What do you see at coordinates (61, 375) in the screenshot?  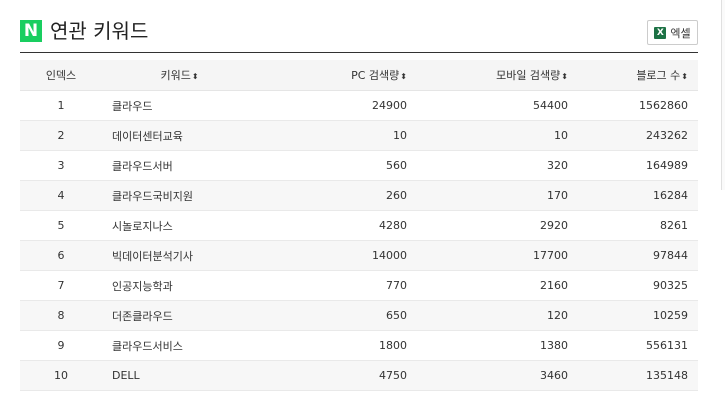 I see `cell-index: 10` at bounding box center [61, 375].